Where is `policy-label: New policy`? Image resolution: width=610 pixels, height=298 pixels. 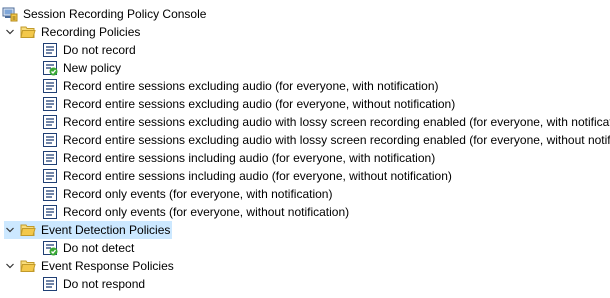
policy-label: New policy is located at coordinates (92, 68).